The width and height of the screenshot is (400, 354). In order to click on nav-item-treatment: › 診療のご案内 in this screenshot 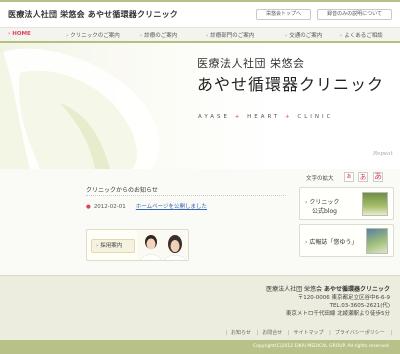, I will do `click(158, 35)`.